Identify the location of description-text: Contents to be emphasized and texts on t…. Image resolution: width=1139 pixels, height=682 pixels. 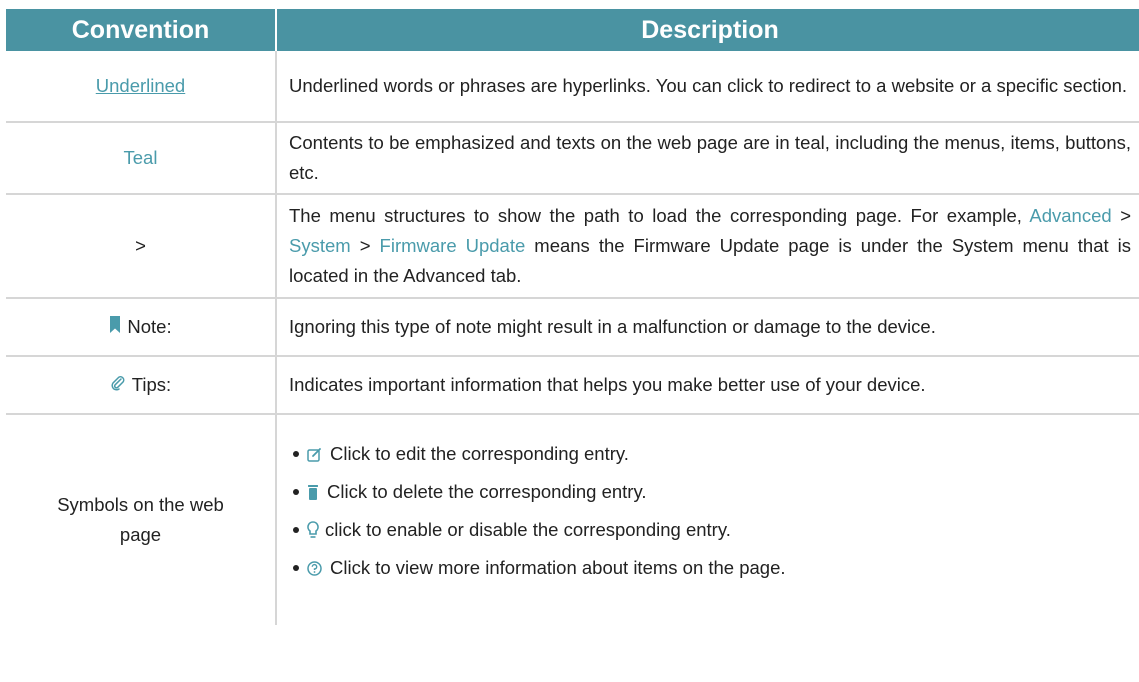
(710, 157).